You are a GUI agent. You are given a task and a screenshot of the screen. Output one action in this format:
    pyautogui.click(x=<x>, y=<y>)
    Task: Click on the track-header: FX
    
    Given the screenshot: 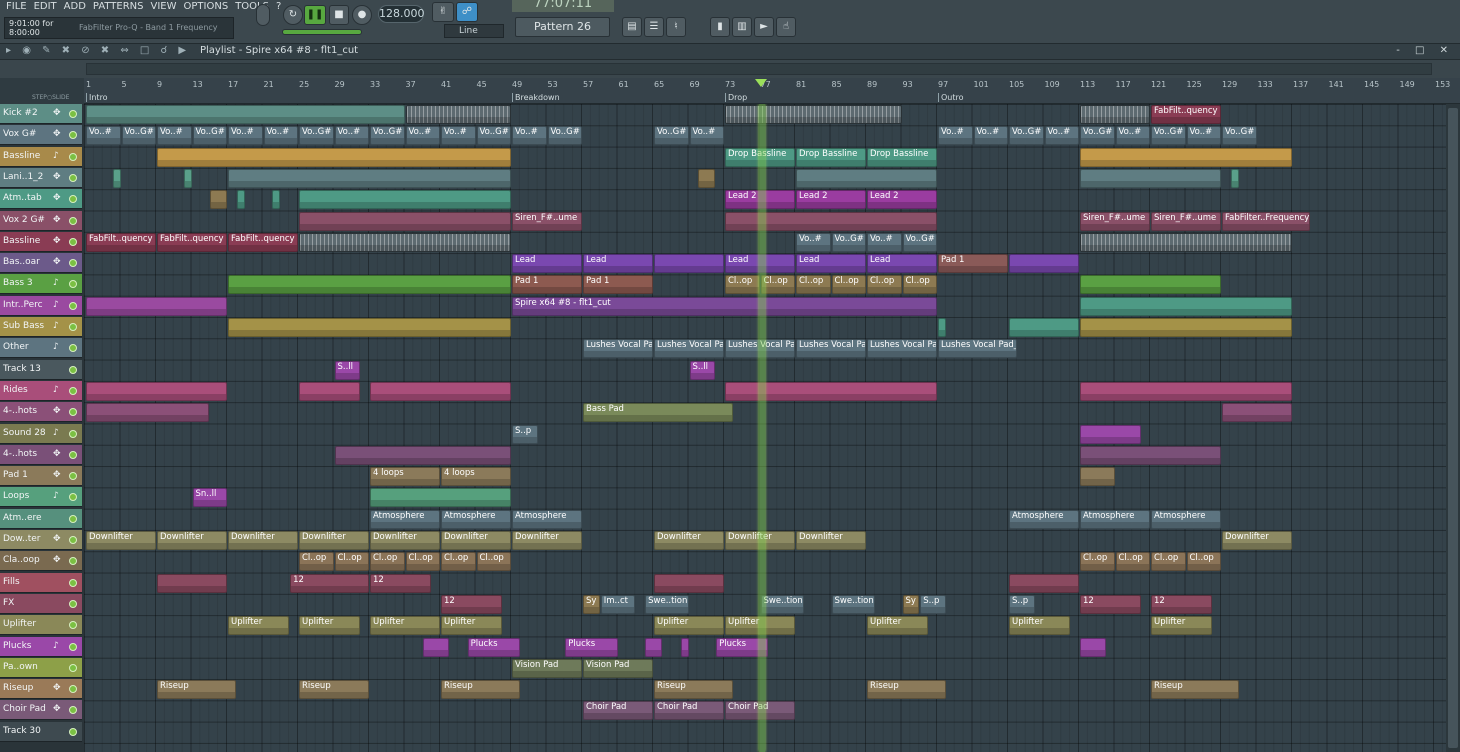 What is the action you would take?
    pyautogui.click(x=41, y=603)
    